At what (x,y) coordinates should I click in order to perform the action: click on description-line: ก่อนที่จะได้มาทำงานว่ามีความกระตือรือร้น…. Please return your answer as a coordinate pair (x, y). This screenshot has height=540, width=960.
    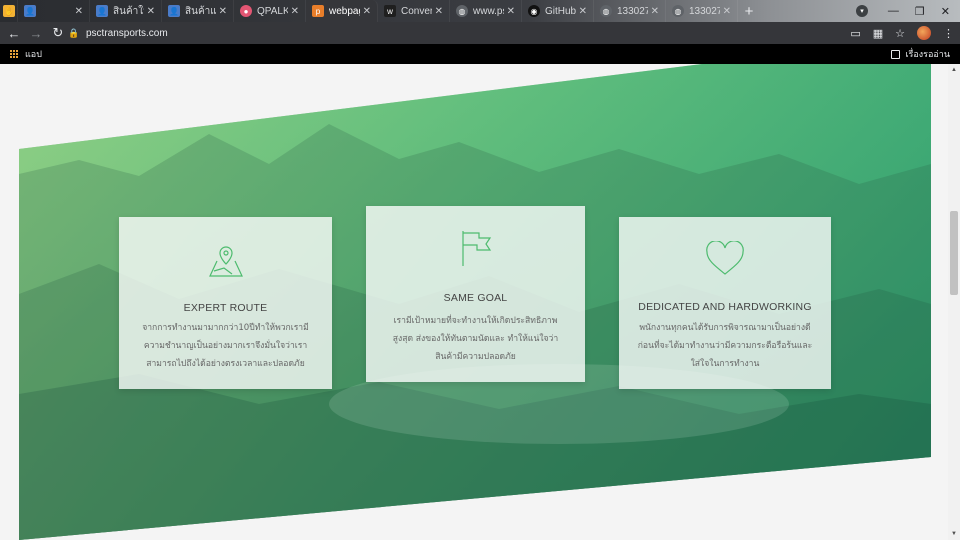
    Looking at the image, I should click on (725, 346).